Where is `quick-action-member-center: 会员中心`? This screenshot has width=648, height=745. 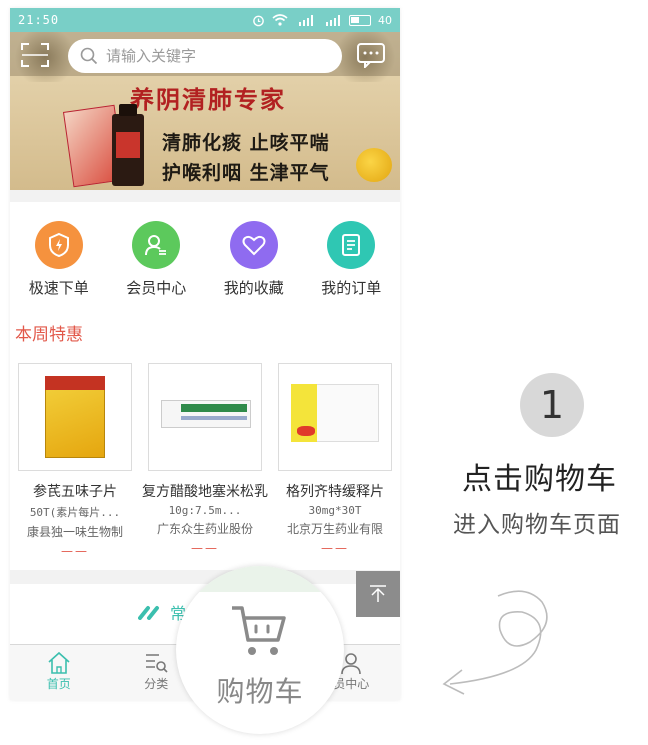 quick-action-member-center: 会员中心 is located at coordinates (157, 258).